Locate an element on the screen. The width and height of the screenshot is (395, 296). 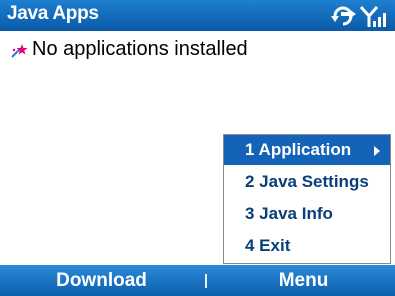
menu-item-label: 2 Java Settings is located at coordinates (307, 181).